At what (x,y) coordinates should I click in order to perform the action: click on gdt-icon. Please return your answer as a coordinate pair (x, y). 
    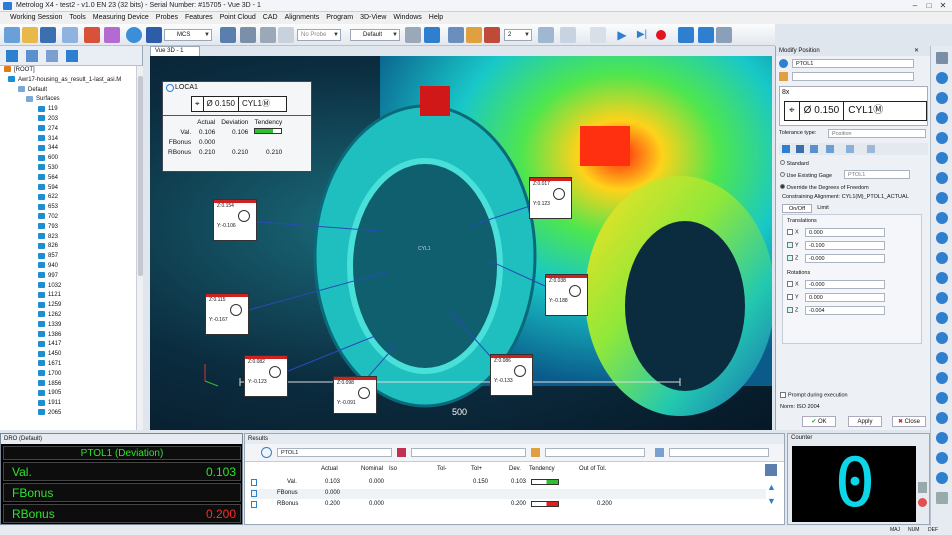
    Looking at the image, I should click on (942, 418).